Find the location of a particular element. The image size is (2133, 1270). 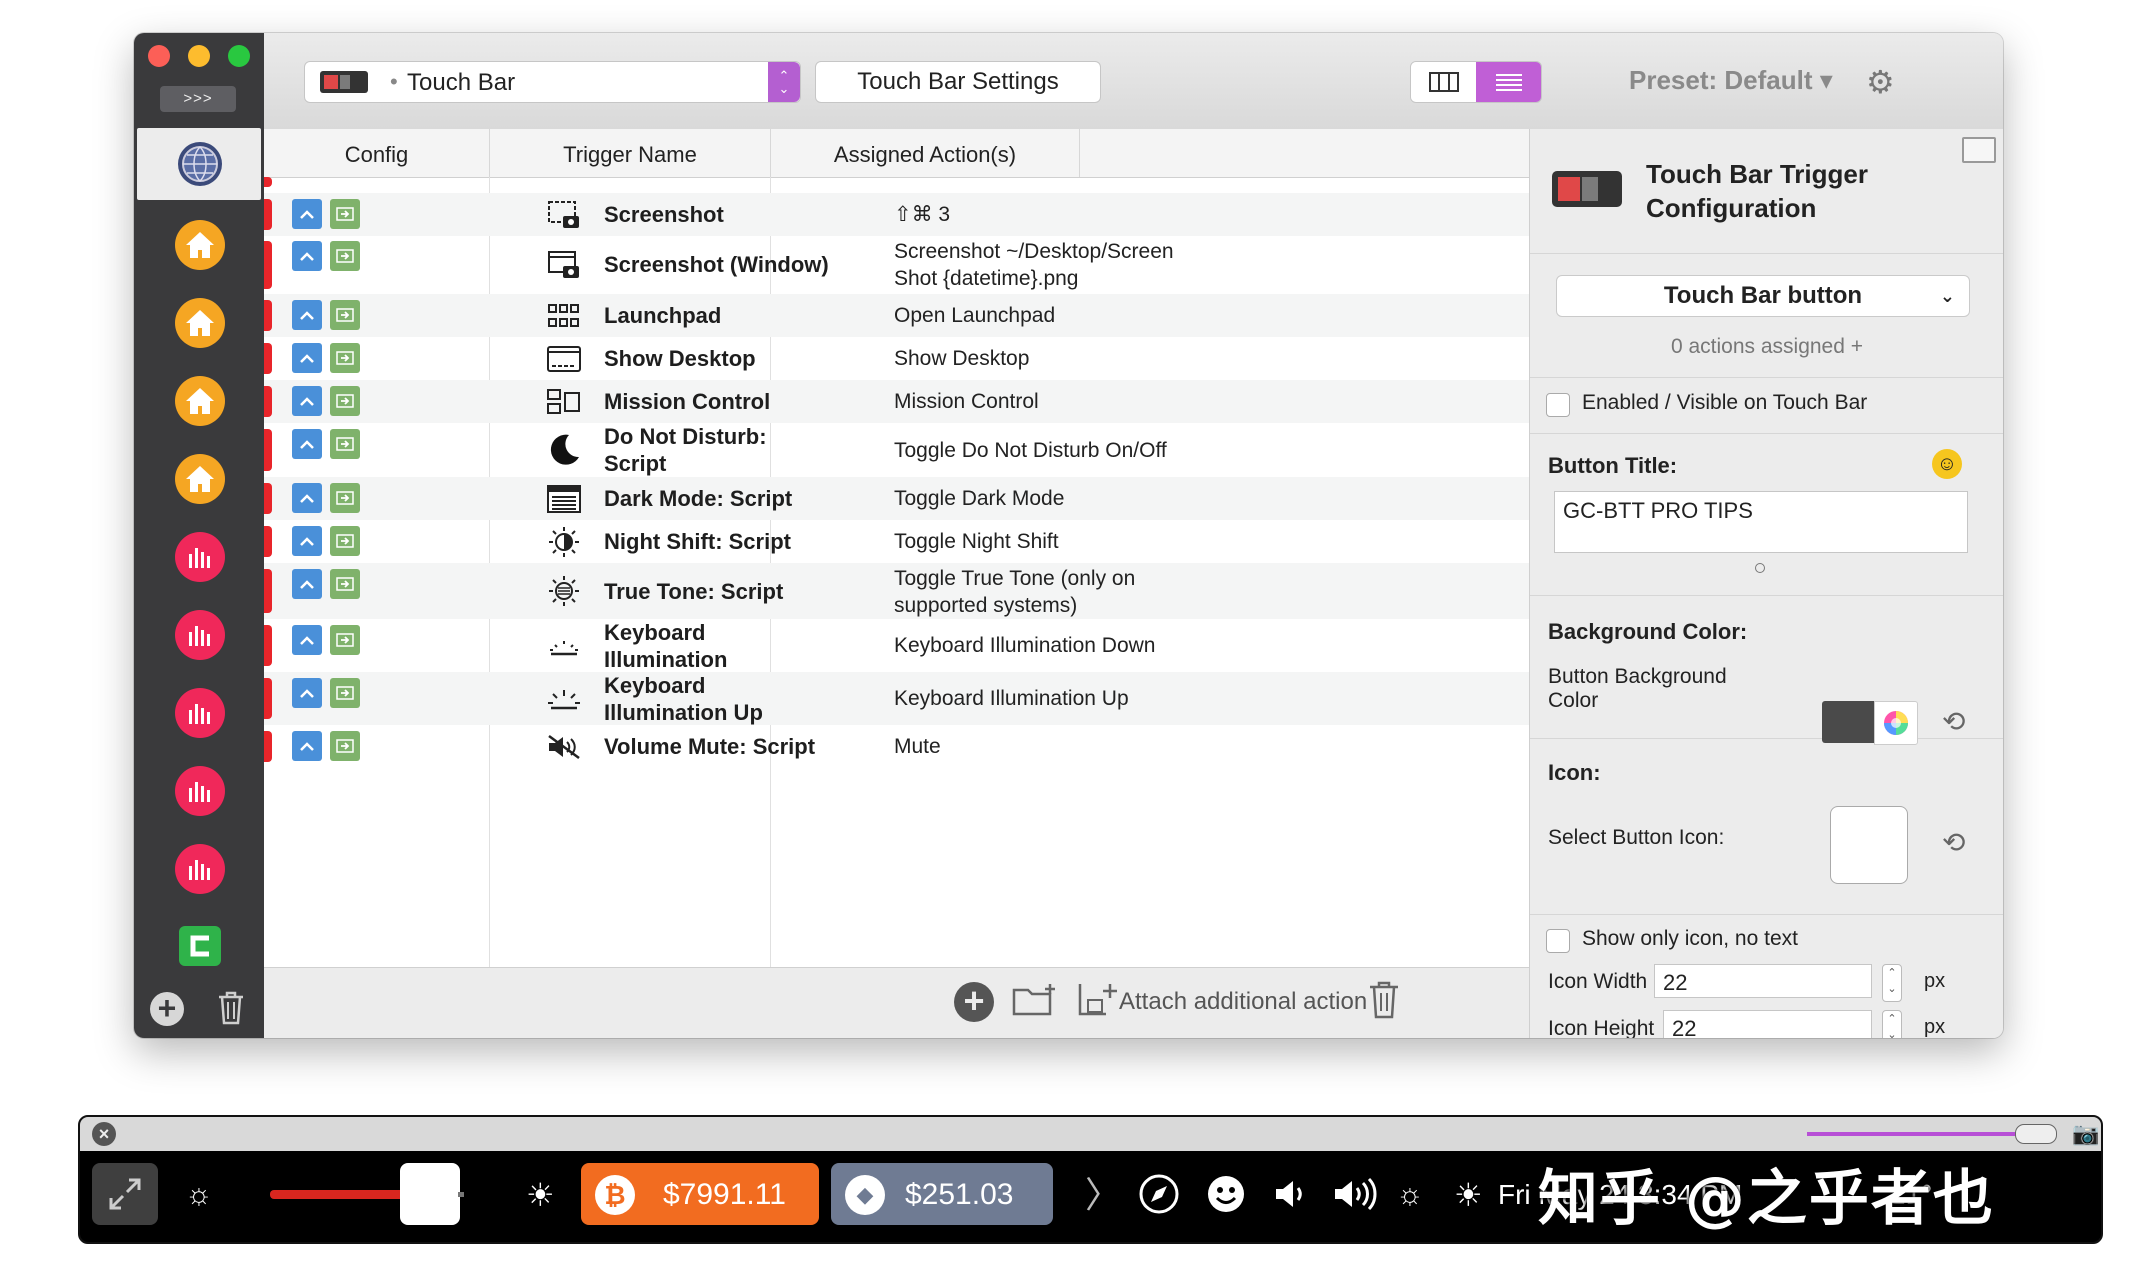

icon-height-stepper: ⌃ ⌄ is located at coordinates (1892, 1024).